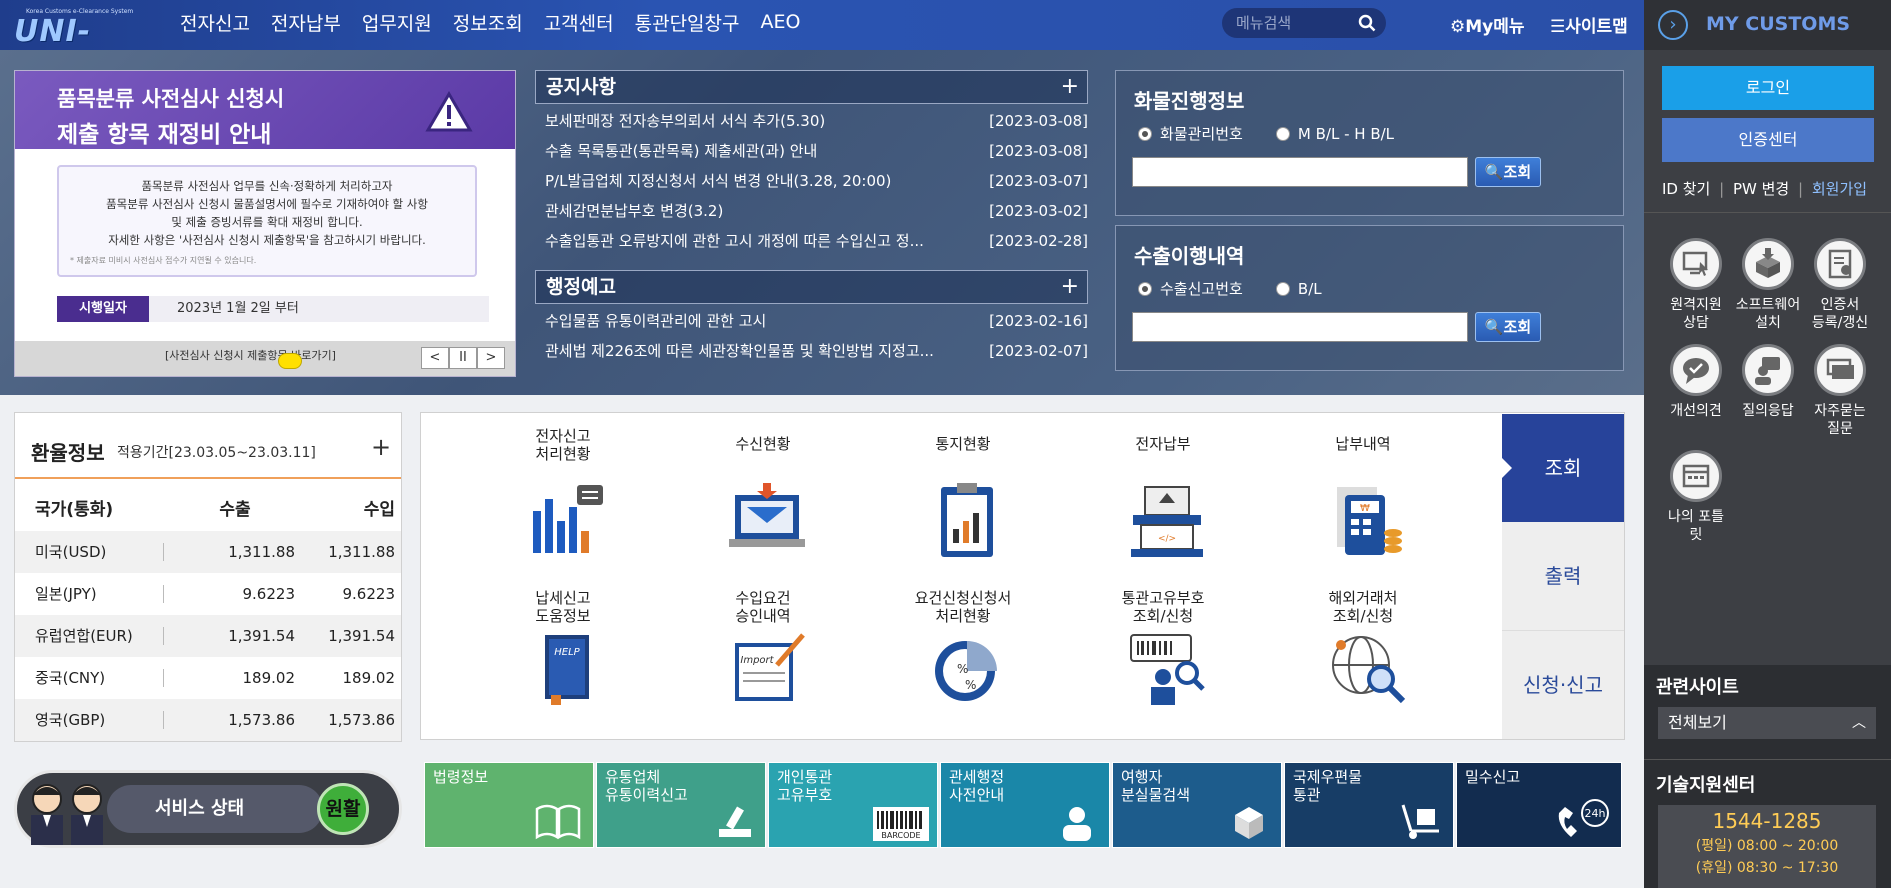 This screenshot has height=888, width=1891. Describe the element at coordinates (163, 260) in the screenshot. I see `banner-note: * 제출자료 미비시 사전심사 접수가 지연될 수 있습니다.` at that location.